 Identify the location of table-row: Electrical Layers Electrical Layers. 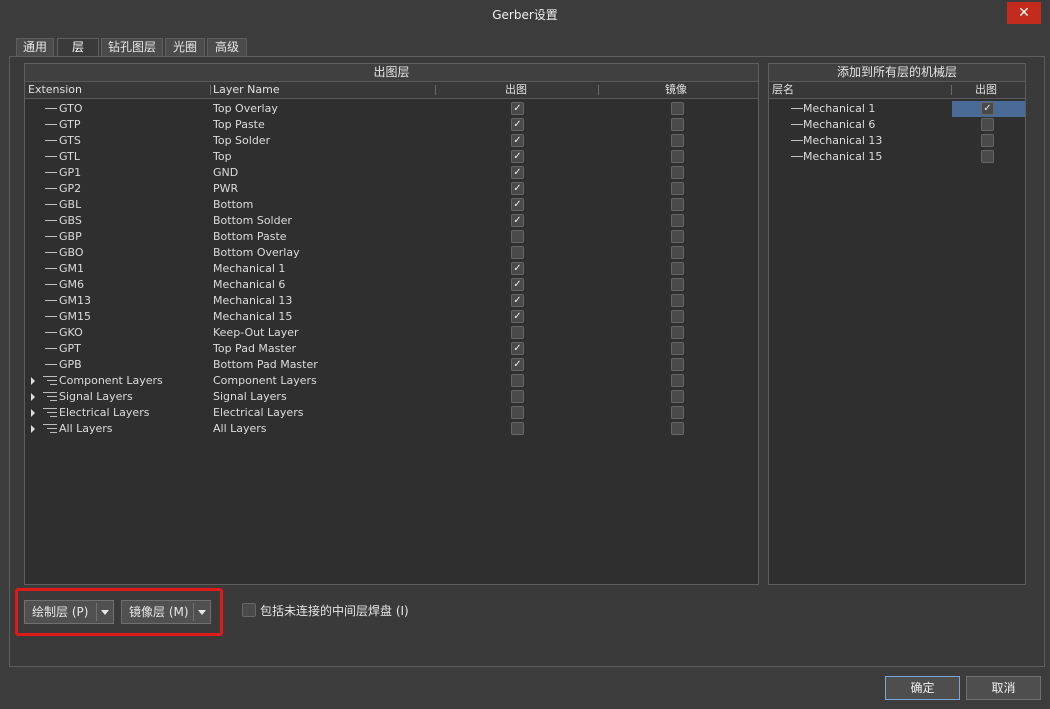
(391, 413).